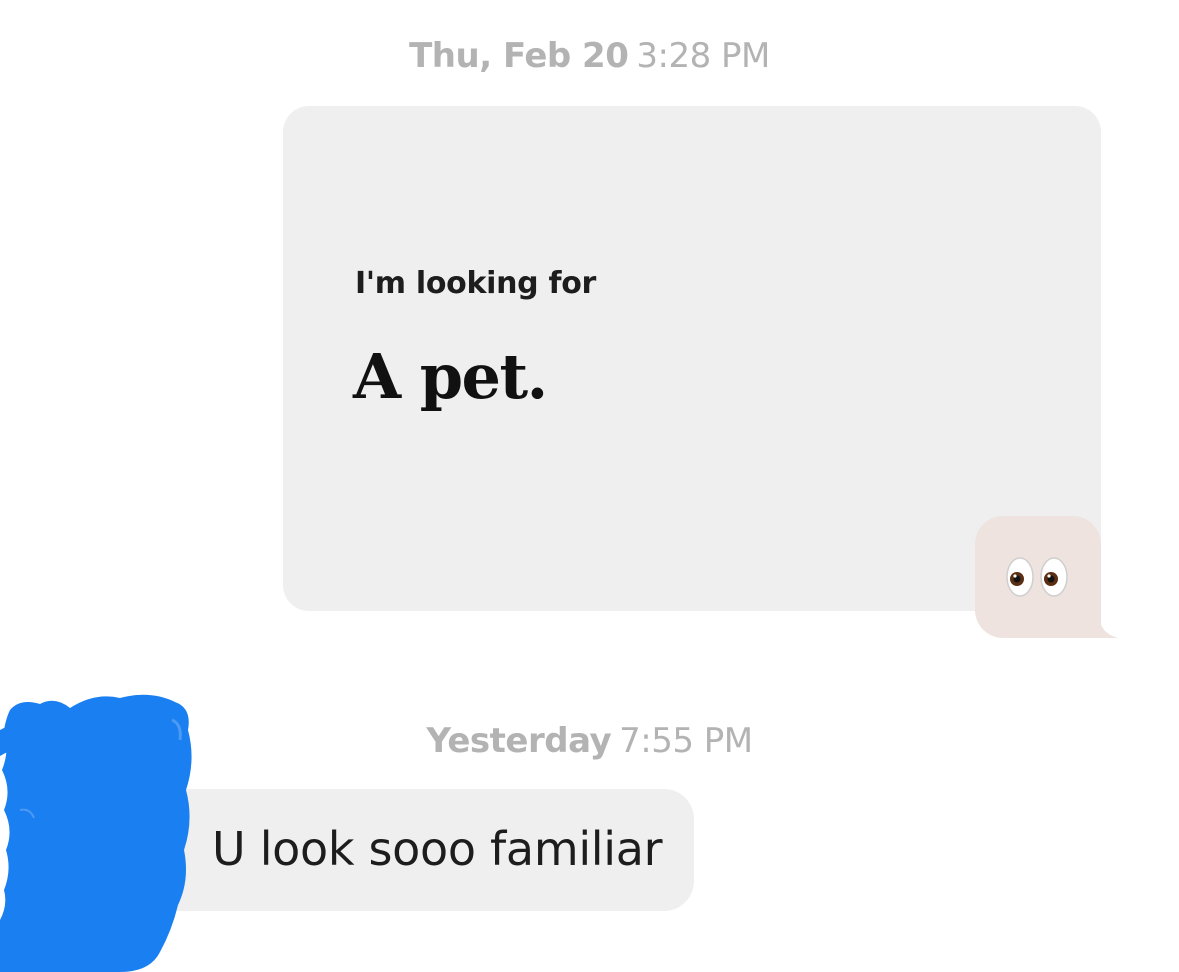  What do you see at coordinates (96, 833) in the screenshot?
I see `redaction-scribble` at bounding box center [96, 833].